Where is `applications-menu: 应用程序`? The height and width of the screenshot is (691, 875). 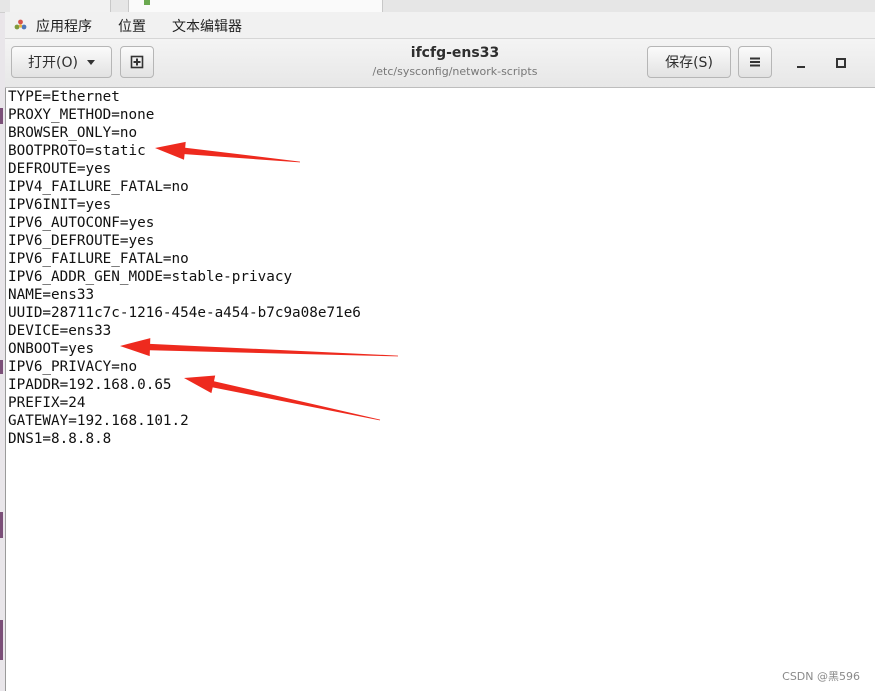 applications-menu: 应用程序 is located at coordinates (64, 26).